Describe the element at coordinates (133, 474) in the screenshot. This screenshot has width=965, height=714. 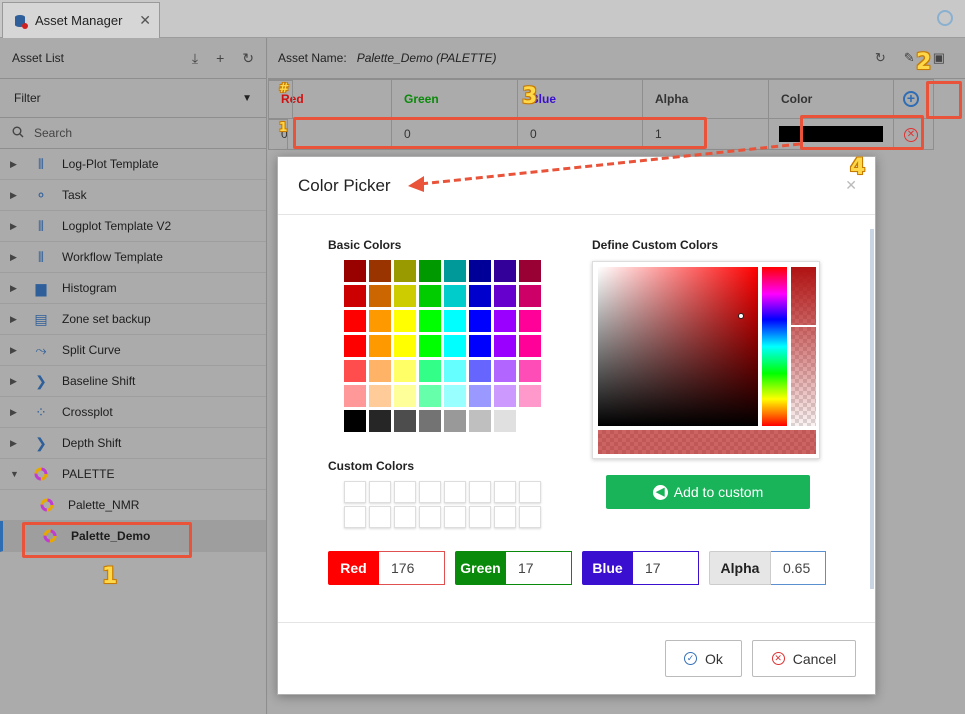
I see `tree-item-palette: ▼ PALETTE` at that location.